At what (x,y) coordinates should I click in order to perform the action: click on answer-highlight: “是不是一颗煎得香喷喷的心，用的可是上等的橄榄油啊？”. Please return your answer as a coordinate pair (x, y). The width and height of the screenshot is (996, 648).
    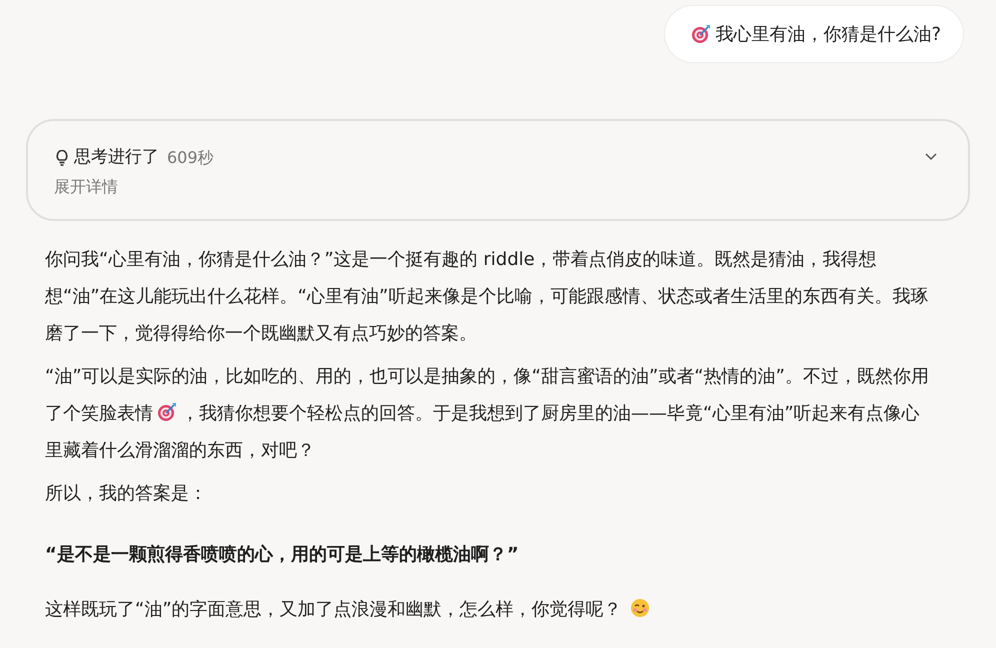
    Looking at the image, I should click on (282, 555).